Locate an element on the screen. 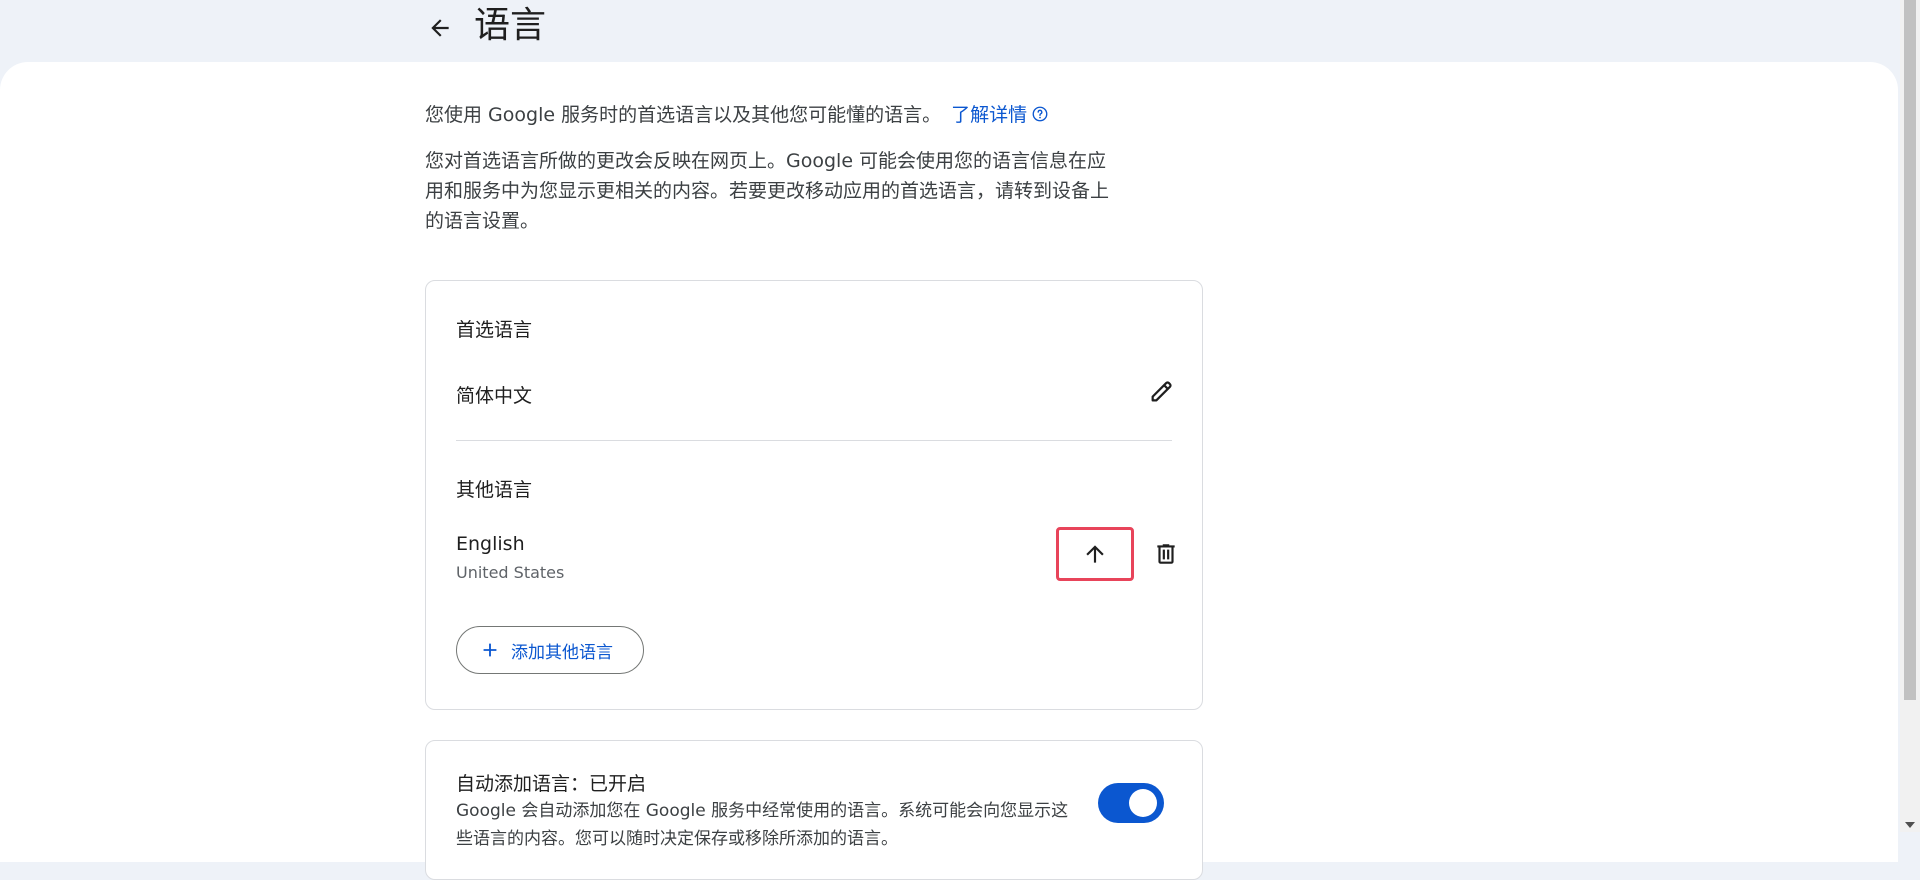 The height and width of the screenshot is (880, 1920). trash-icon is located at coordinates (1166, 554).